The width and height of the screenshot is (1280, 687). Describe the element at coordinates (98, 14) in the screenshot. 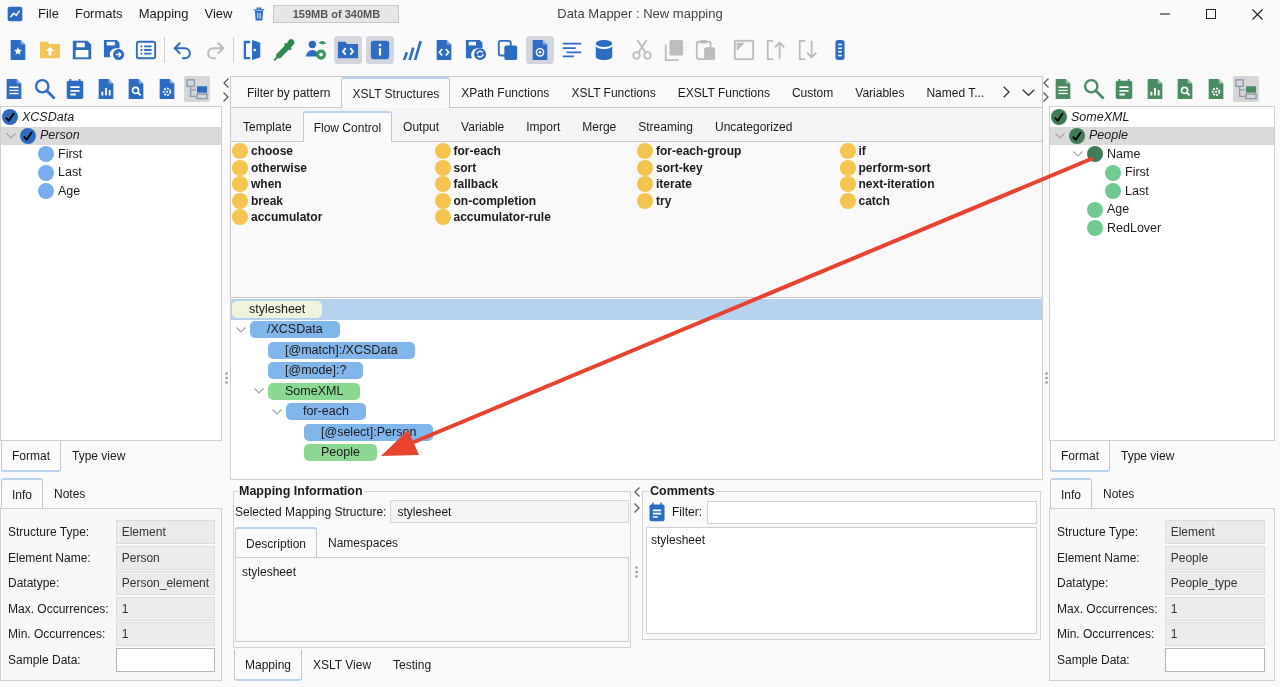

I see `menu-item: Formats` at that location.